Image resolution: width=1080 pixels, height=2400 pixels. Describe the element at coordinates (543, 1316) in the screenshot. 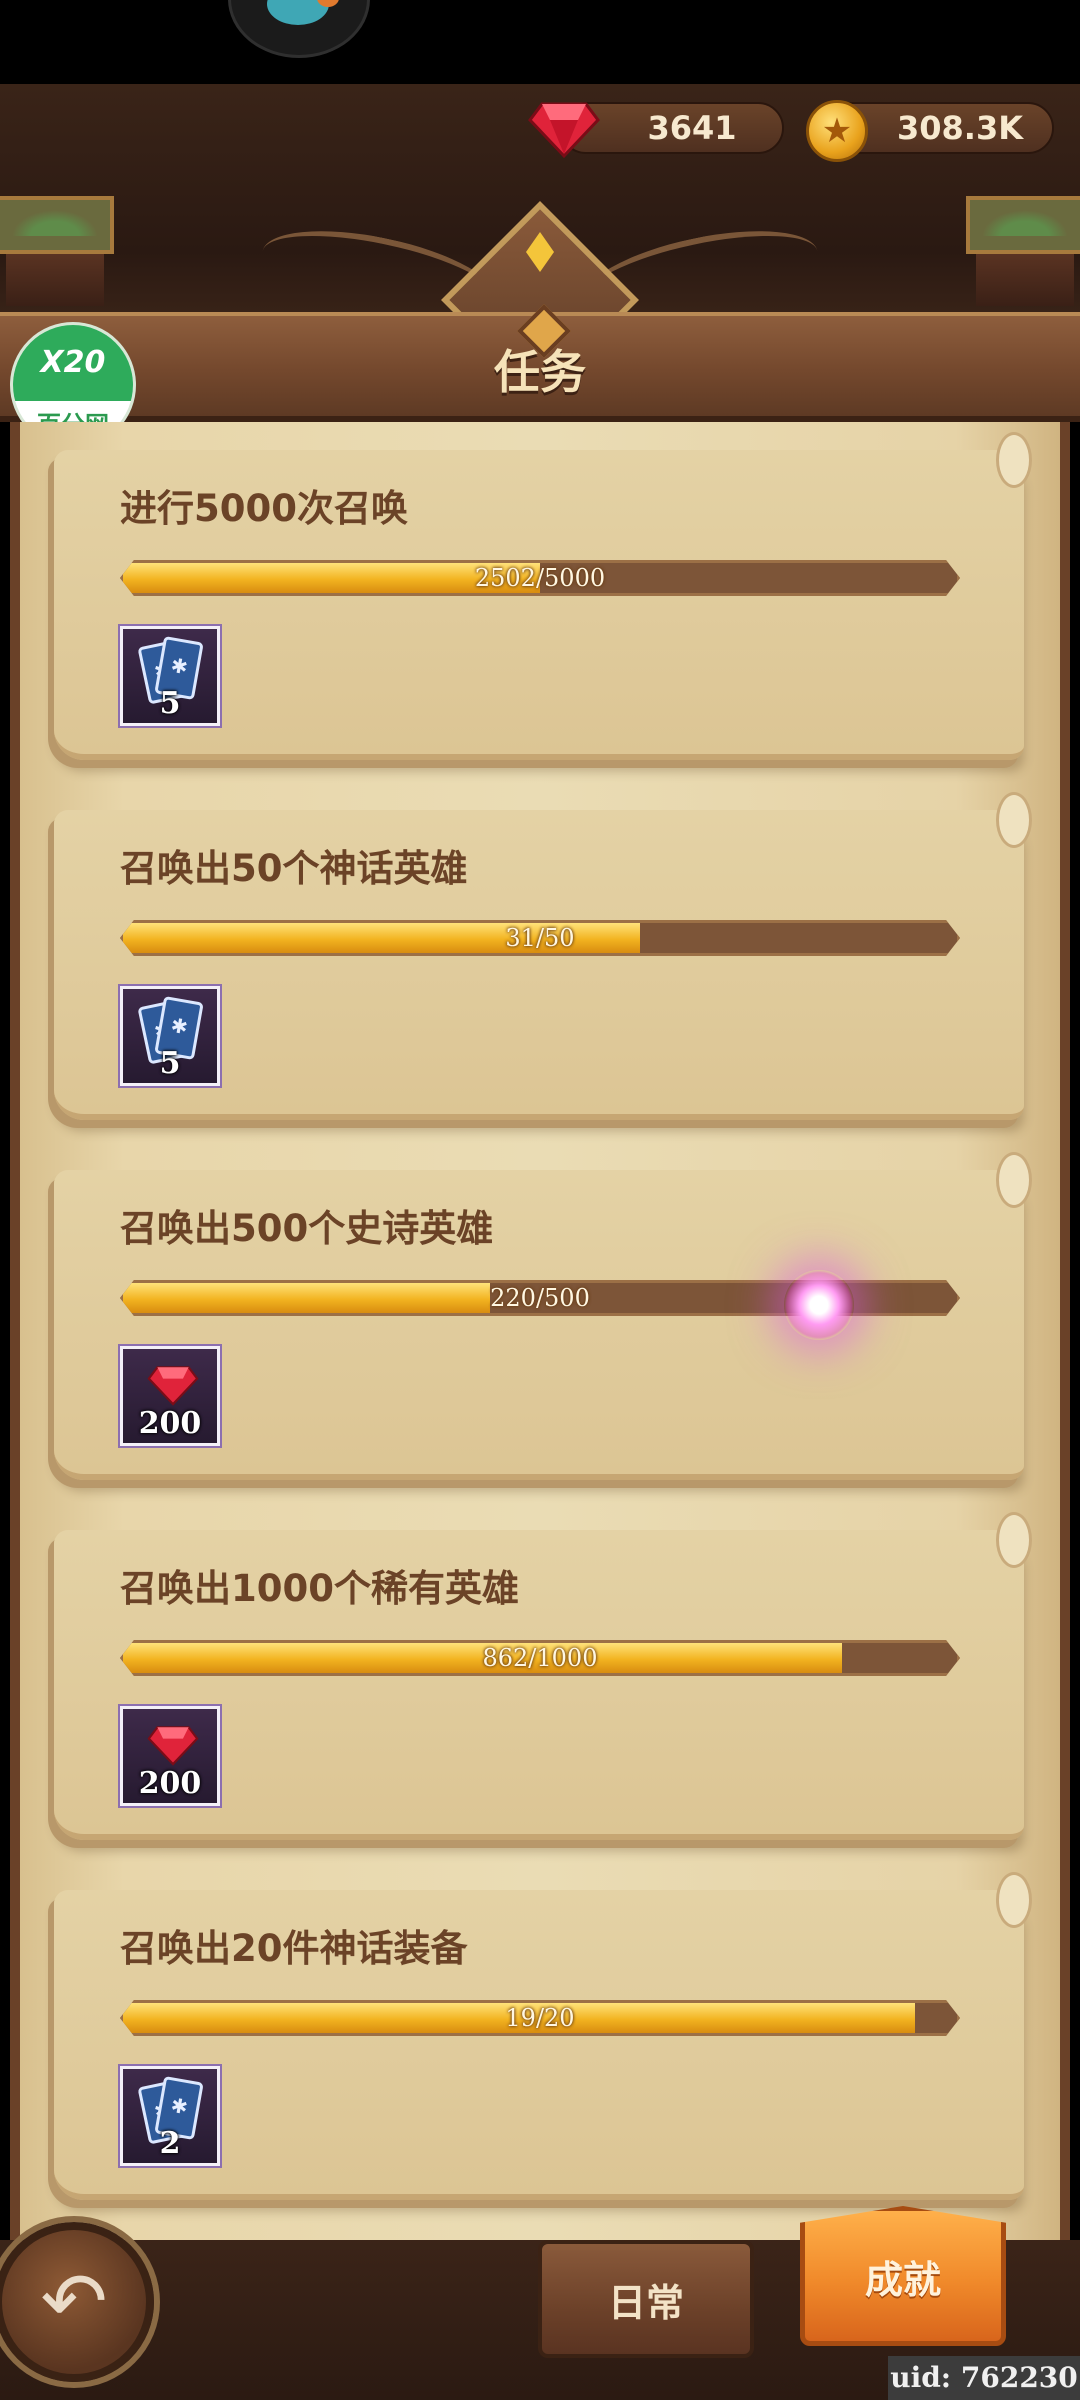

I see `task-card: 召唤出500个史诗英雄 220/500 200` at that location.